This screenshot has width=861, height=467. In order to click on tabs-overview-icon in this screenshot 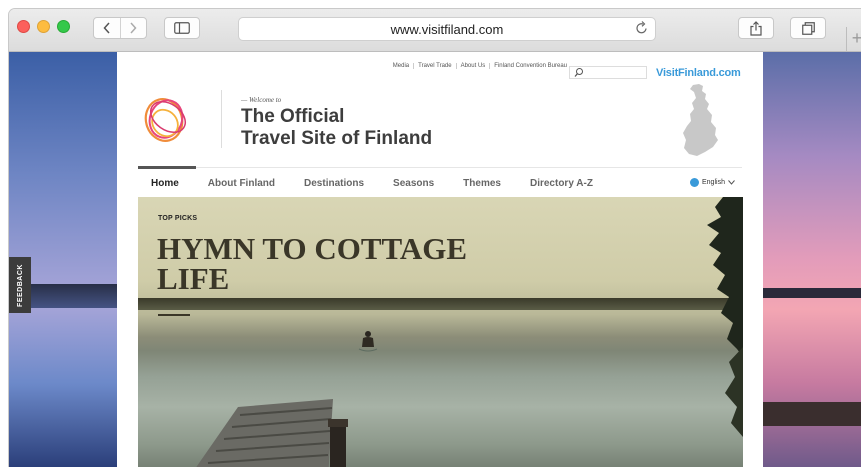, I will do `click(808, 28)`.